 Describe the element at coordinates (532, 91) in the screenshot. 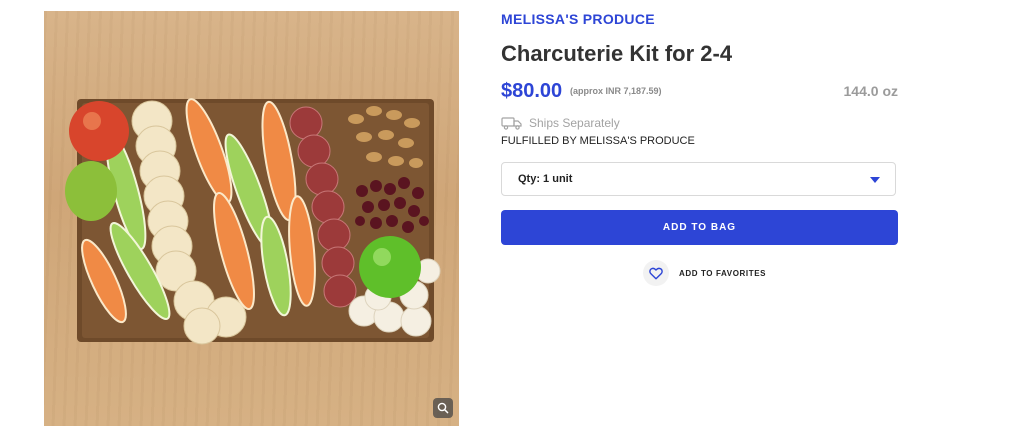

I see `product-price: $80.00` at that location.